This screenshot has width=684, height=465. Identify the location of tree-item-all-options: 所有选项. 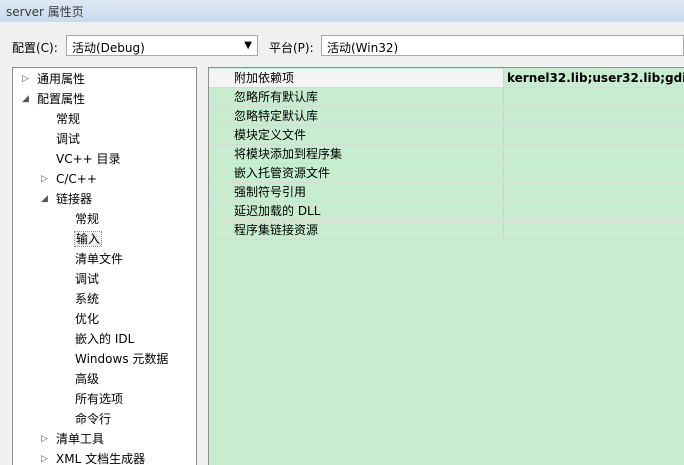
(99, 399).